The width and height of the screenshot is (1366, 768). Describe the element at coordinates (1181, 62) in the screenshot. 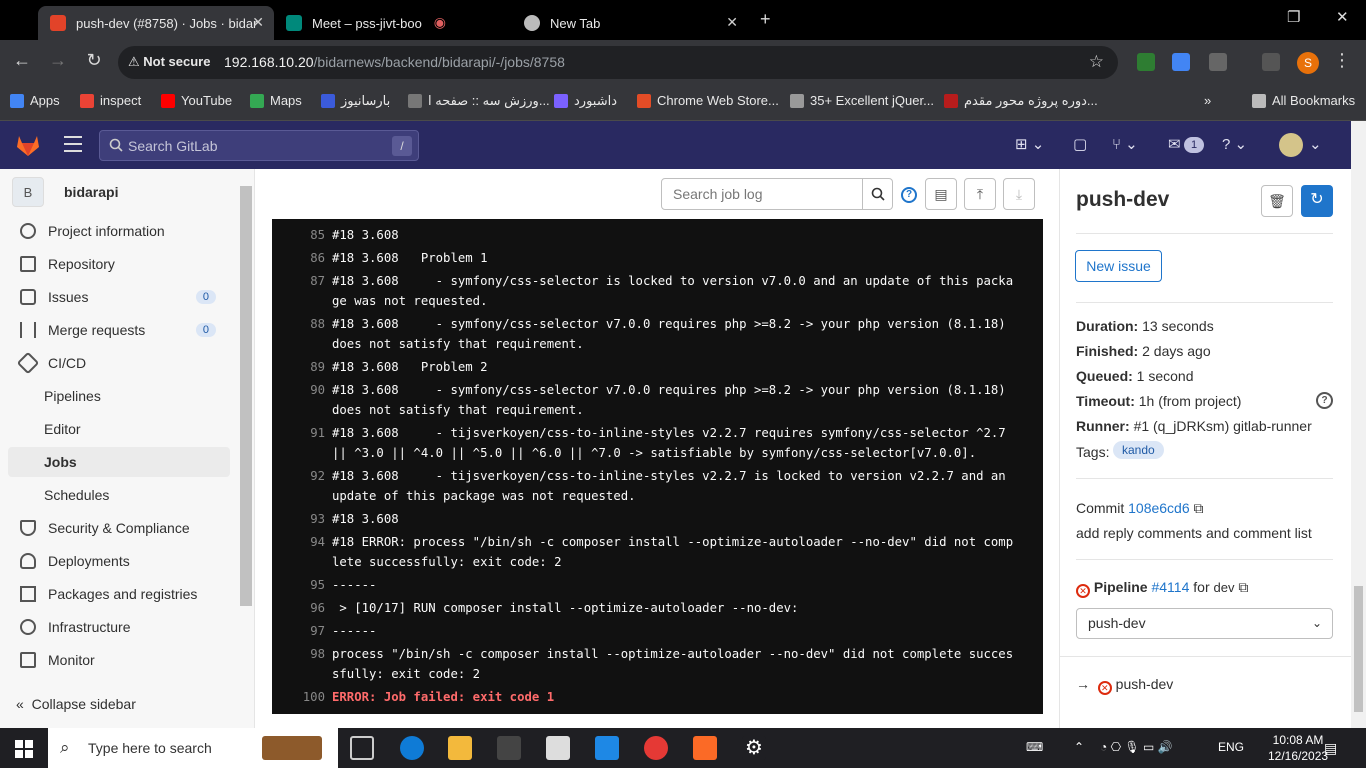

I see `translate-icon` at that location.